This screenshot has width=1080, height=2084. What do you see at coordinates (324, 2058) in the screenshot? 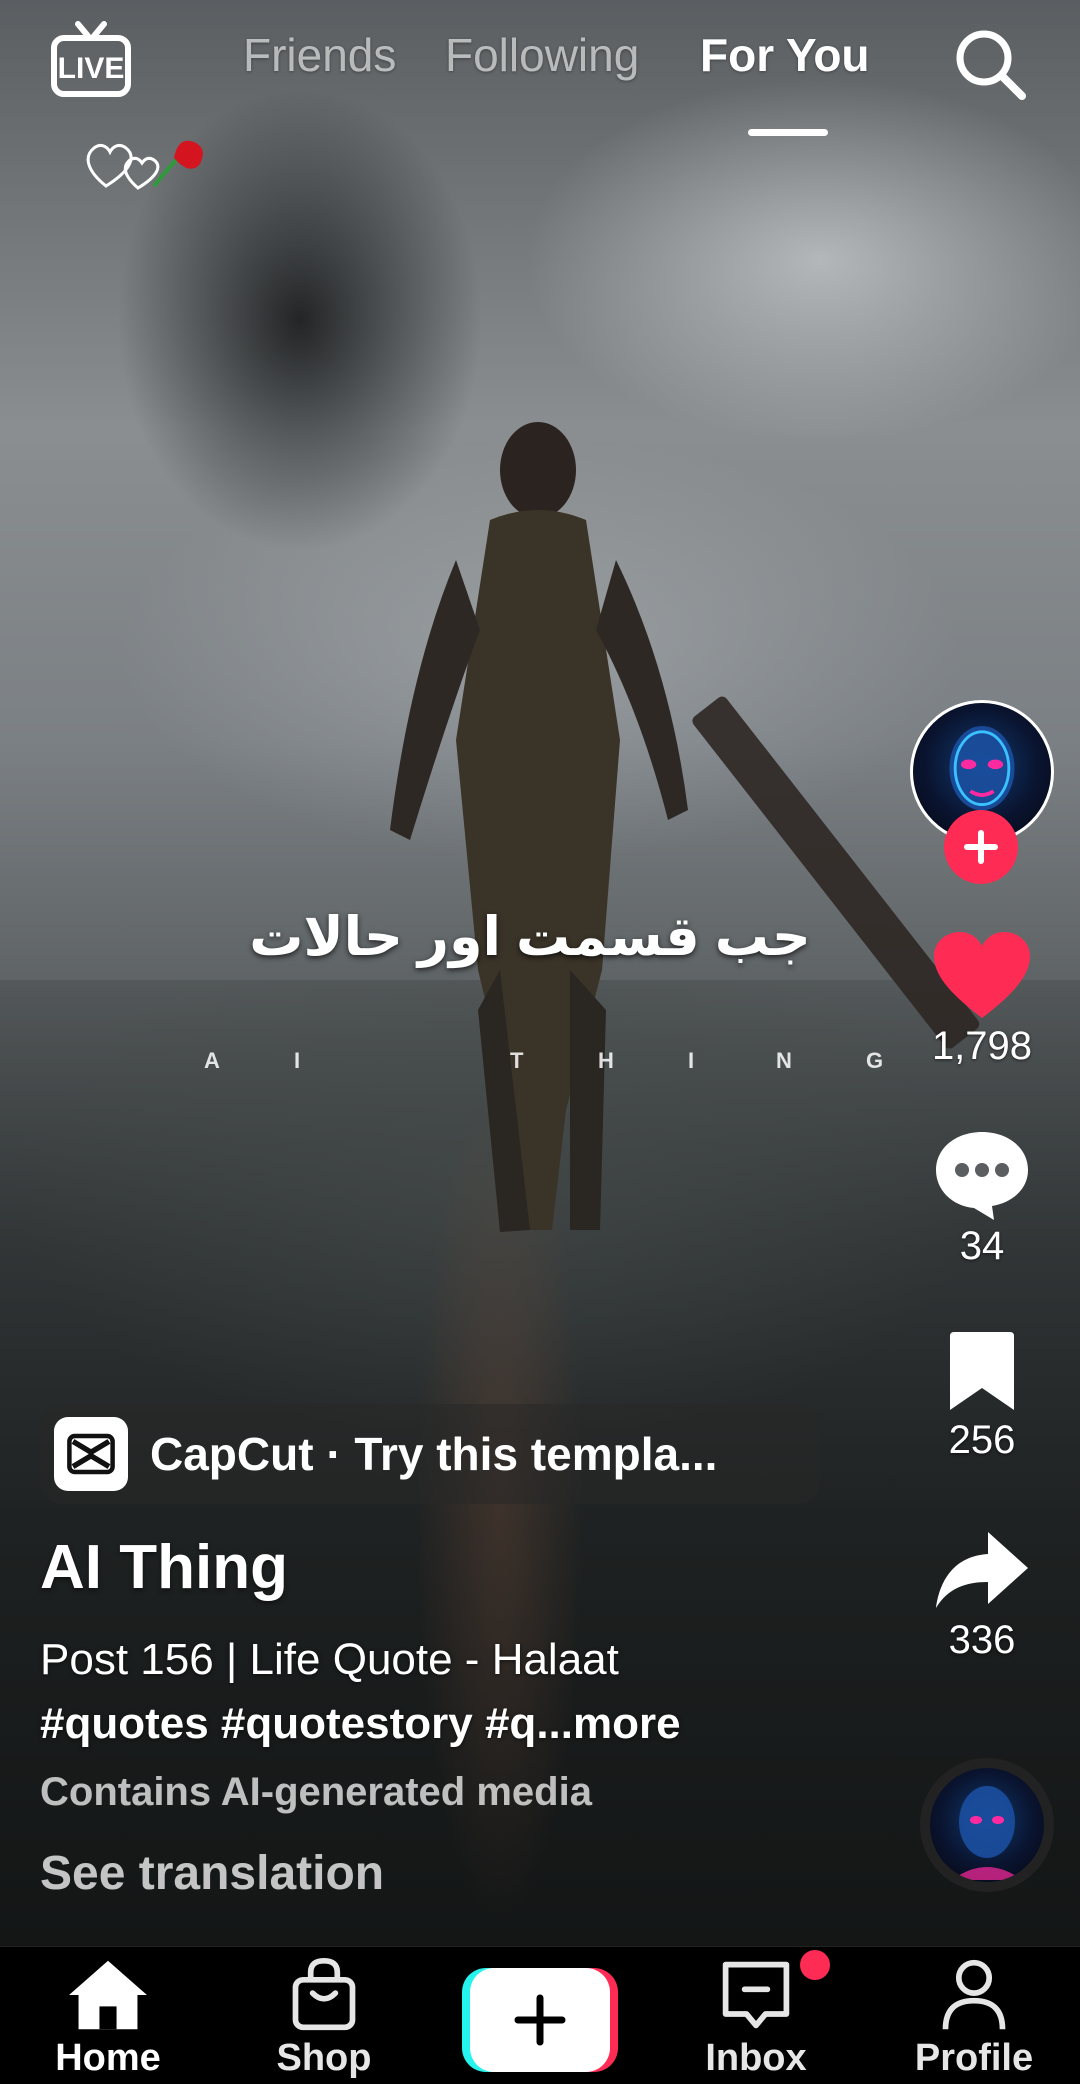
I see `nav-shop-label: Shop` at bounding box center [324, 2058].